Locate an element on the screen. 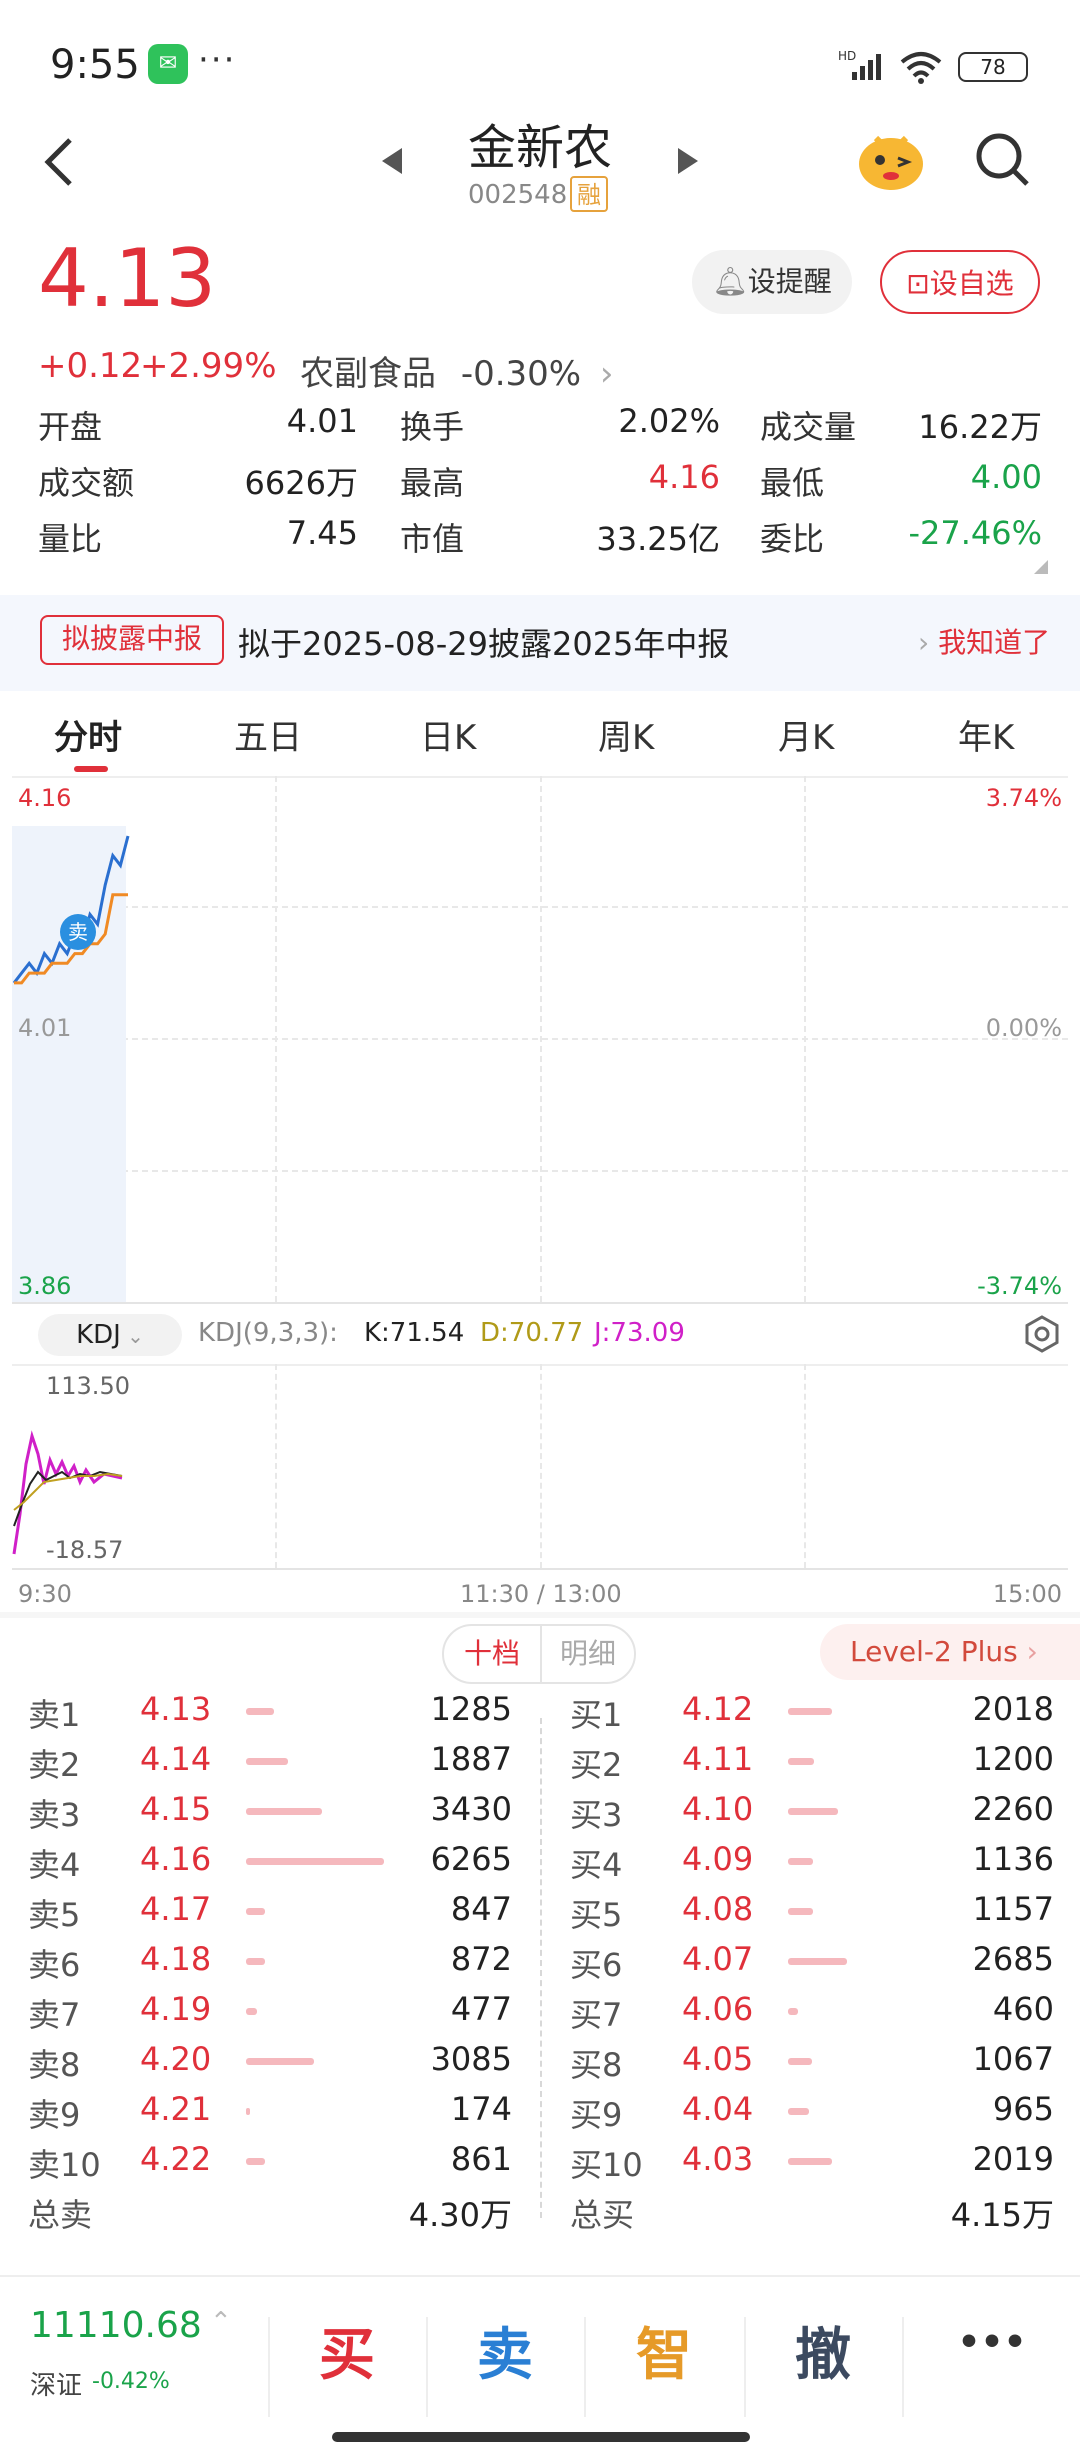 The image size is (1080, 2462). dismiss-label: 我知道了 is located at coordinates (994, 642).